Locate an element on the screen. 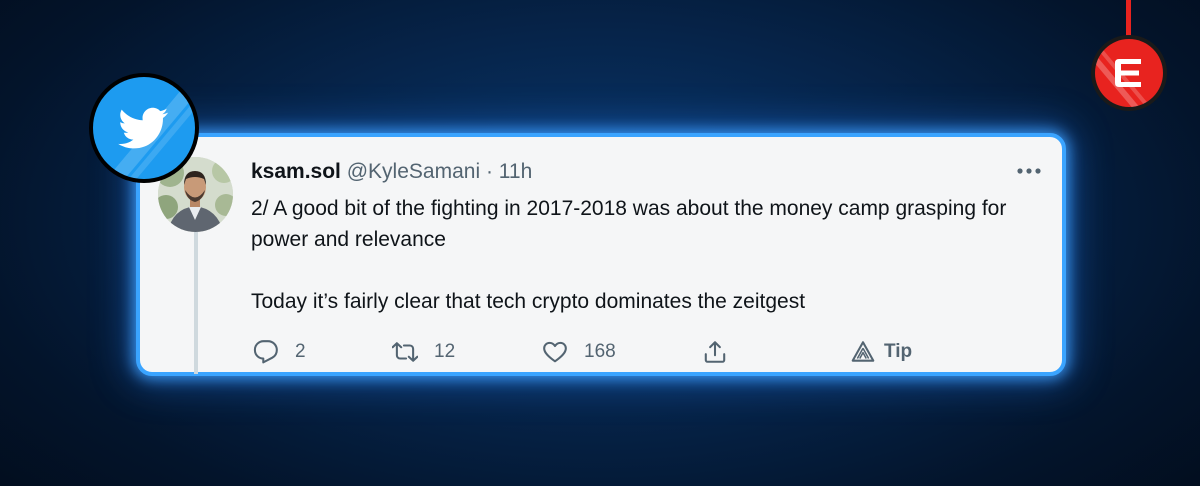 Image resolution: width=1200 pixels, height=486 pixels. display-name: ksam.sol is located at coordinates (296, 171).